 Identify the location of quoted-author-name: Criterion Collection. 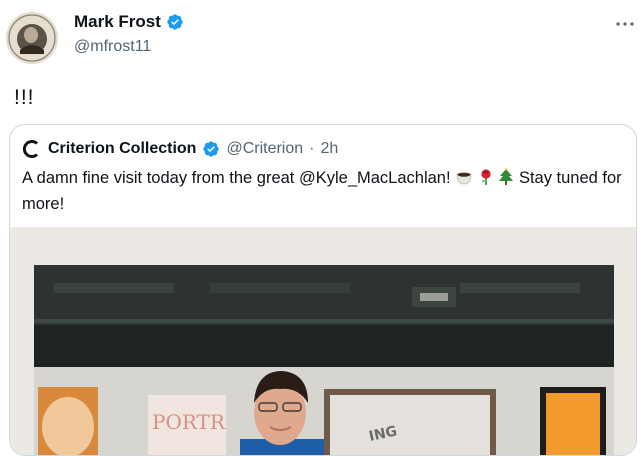
(122, 148).